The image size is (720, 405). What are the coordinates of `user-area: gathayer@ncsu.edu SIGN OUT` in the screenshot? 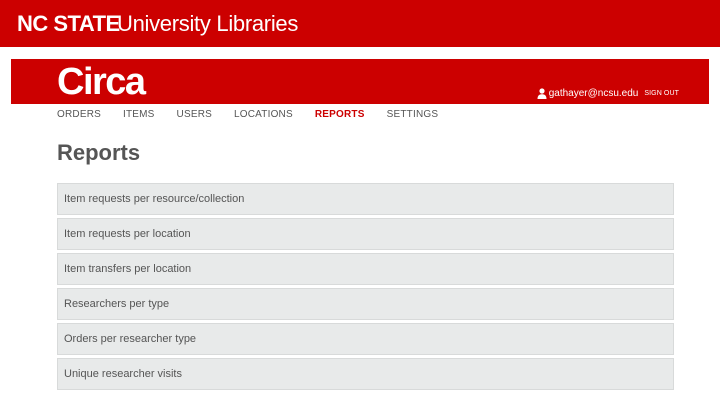 It's located at (608, 93).